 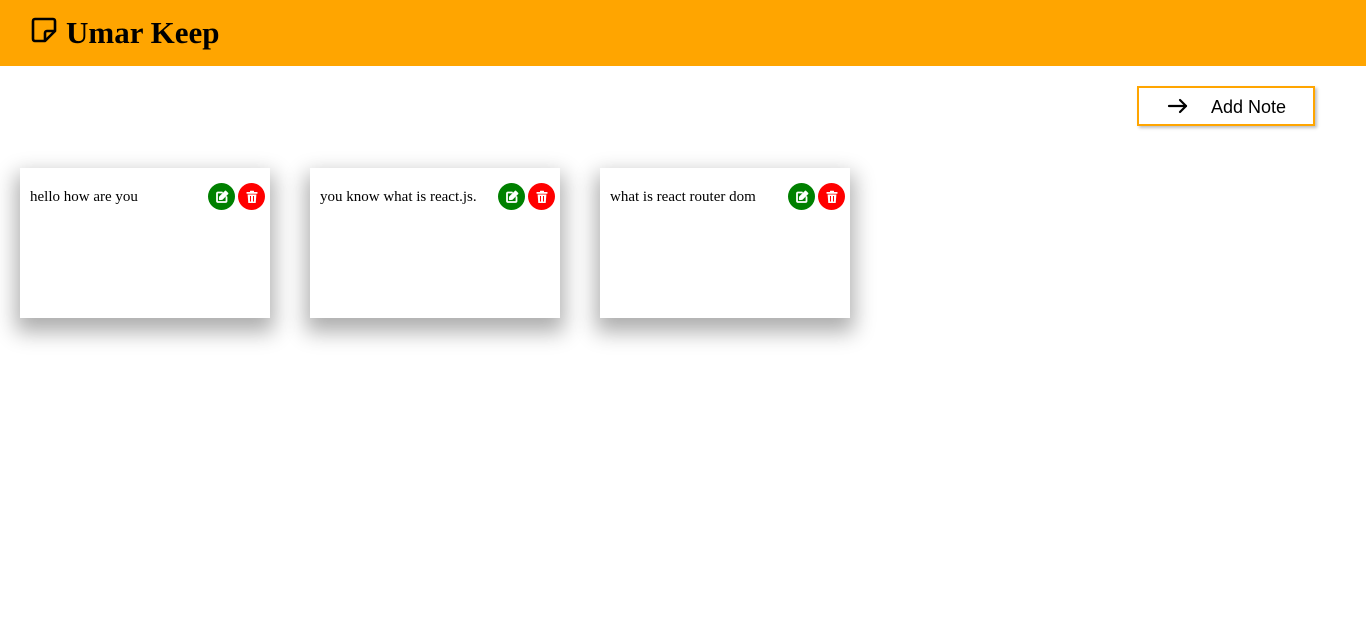 What do you see at coordinates (44, 30) in the screenshot?
I see `sticky-note-icon` at bounding box center [44, 30].